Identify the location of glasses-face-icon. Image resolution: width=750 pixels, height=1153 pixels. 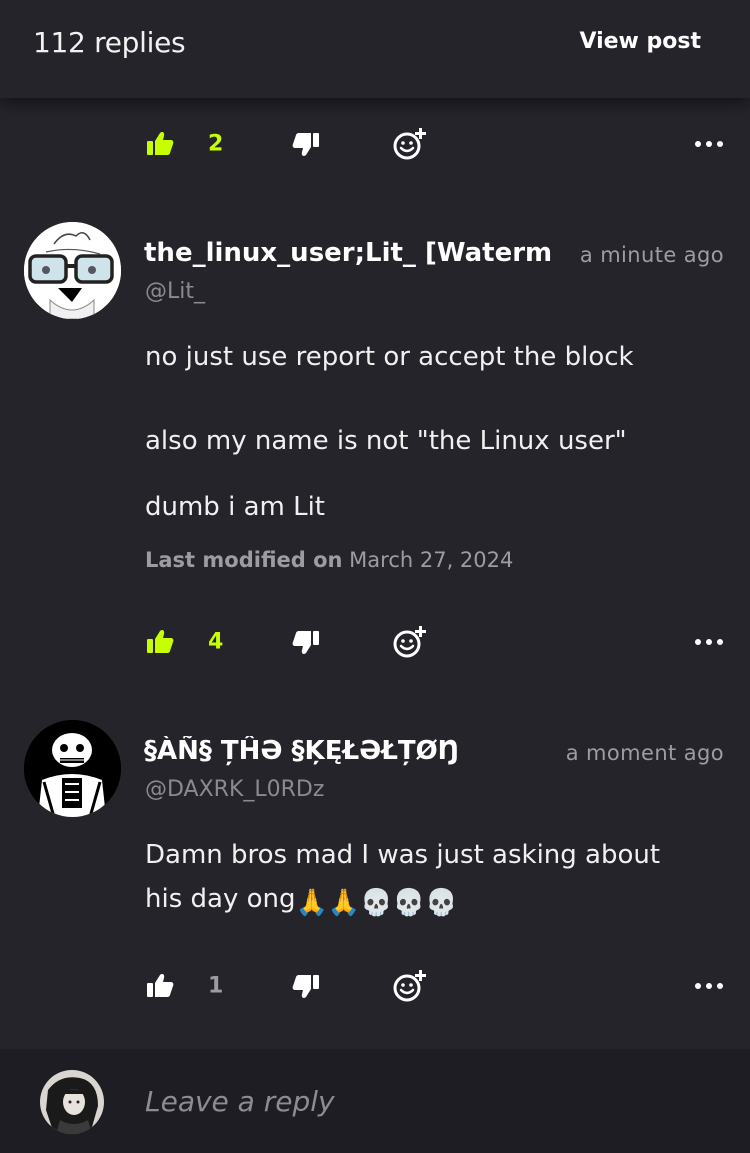
(72, 270).